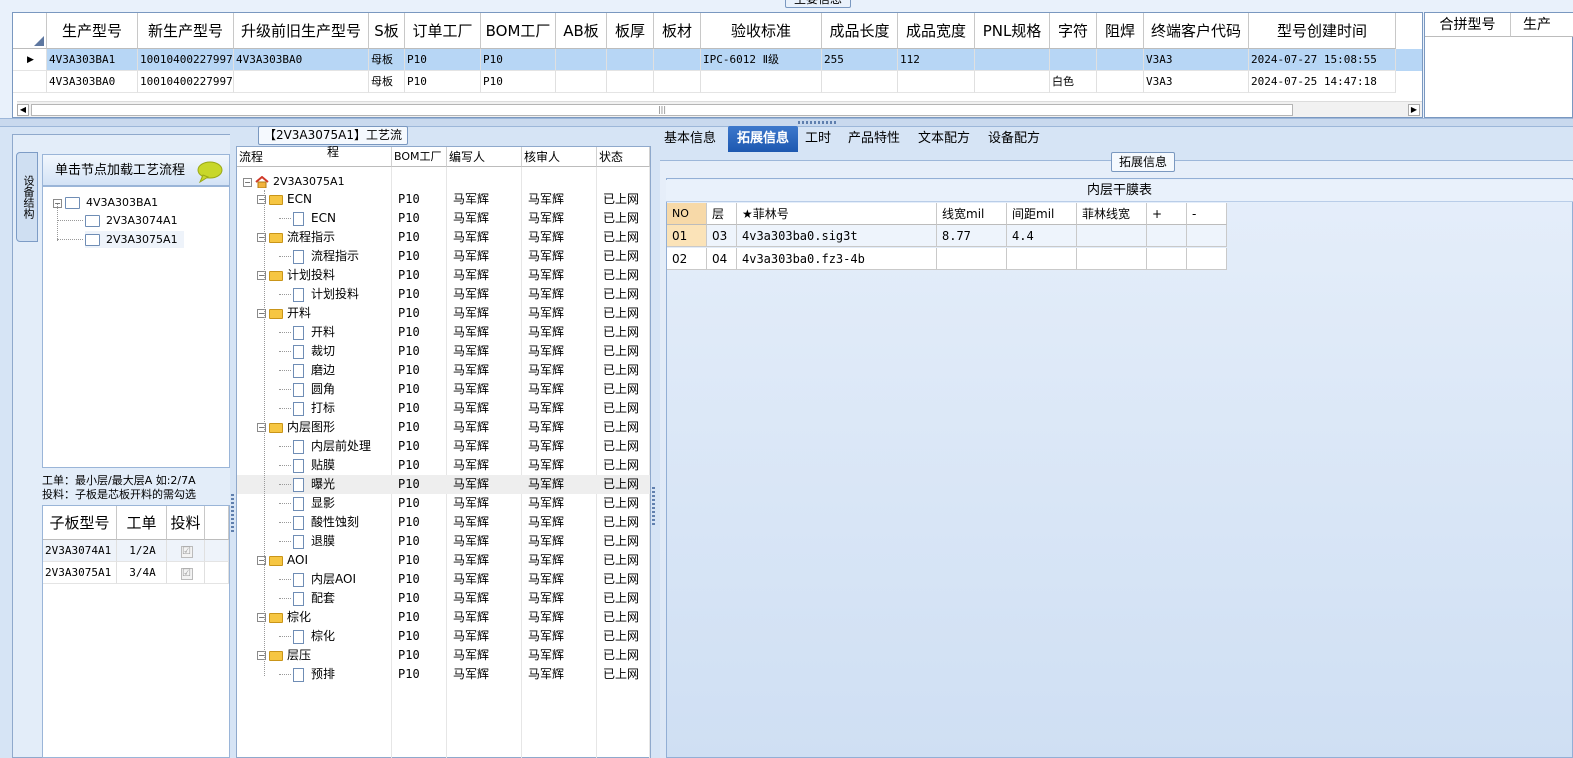  Describe the element at coordinates (860, 31) in the screenshot. I see `col-header: 成品长度` at that location.